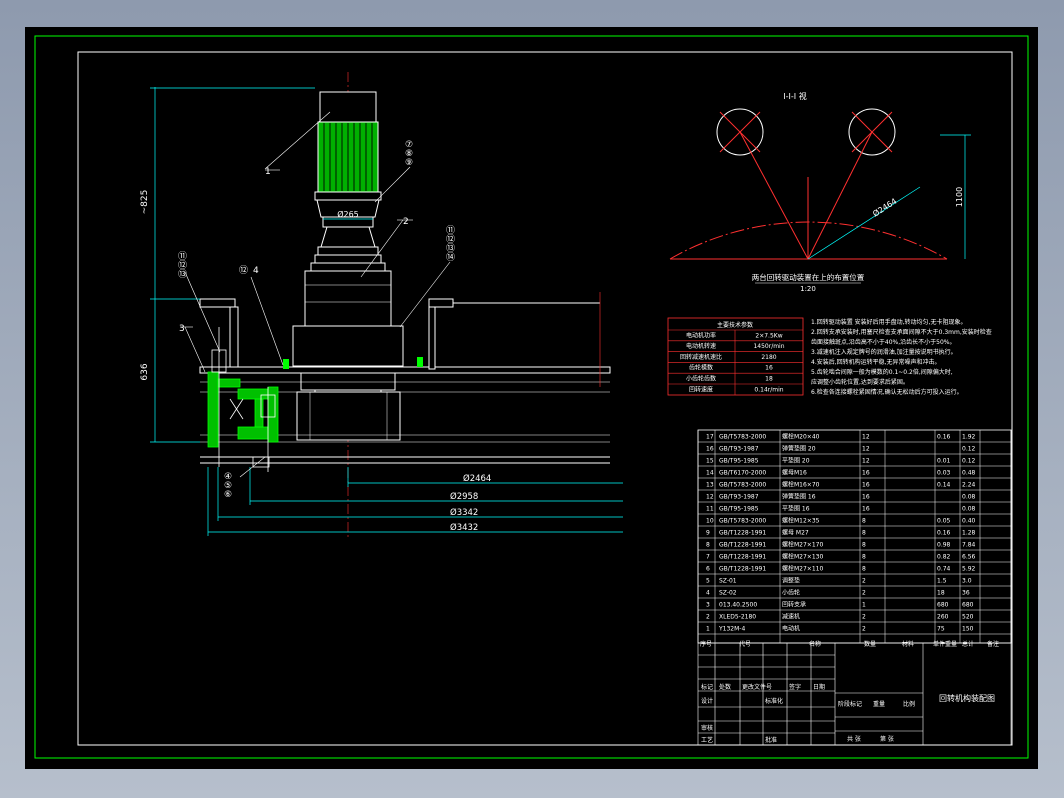  Describe the element at coordinates (707, 728) in the screenshot. I see `tb-label-review: 审核` at that location.